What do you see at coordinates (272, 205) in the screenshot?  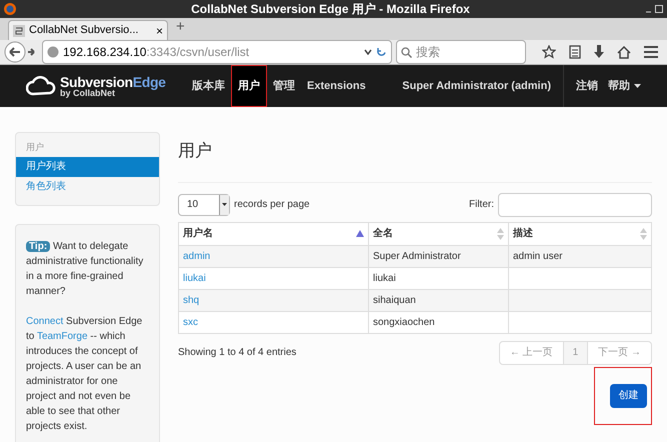 I see `page-size-label: records per page` at bounding box center [272, 205].